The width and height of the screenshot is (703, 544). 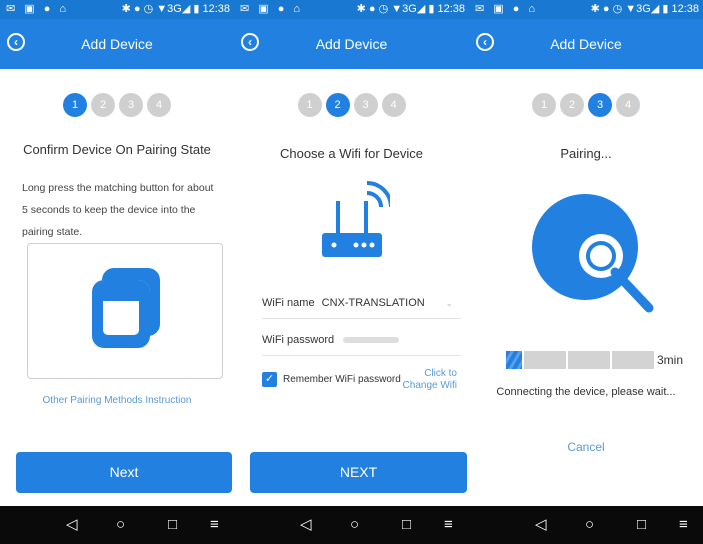 I want to click on wifi-name-field: WiFi name CNX-TRANSLATION ⌄, so click(x=361, y=303).